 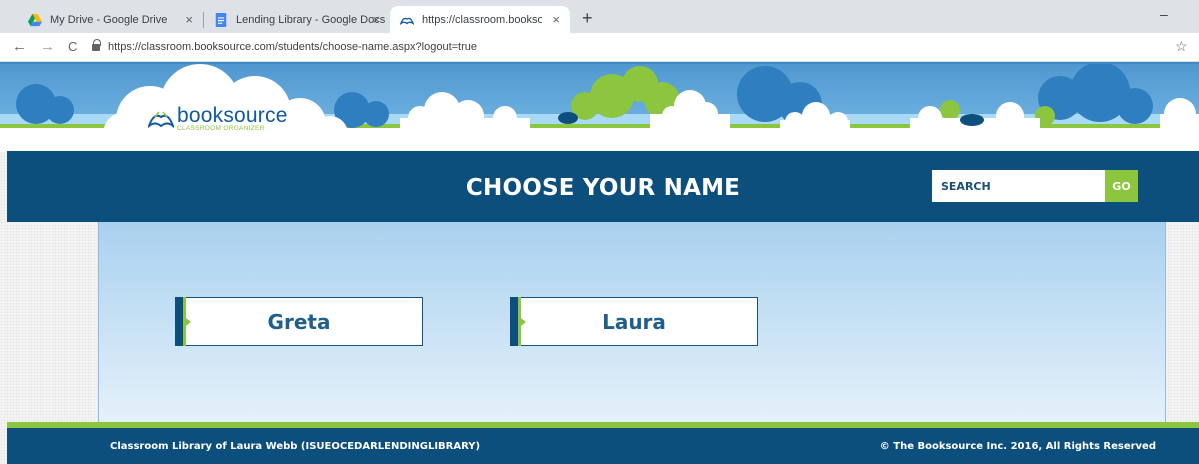 I want to click on google-drive-icon, so click(x=35, y=19).